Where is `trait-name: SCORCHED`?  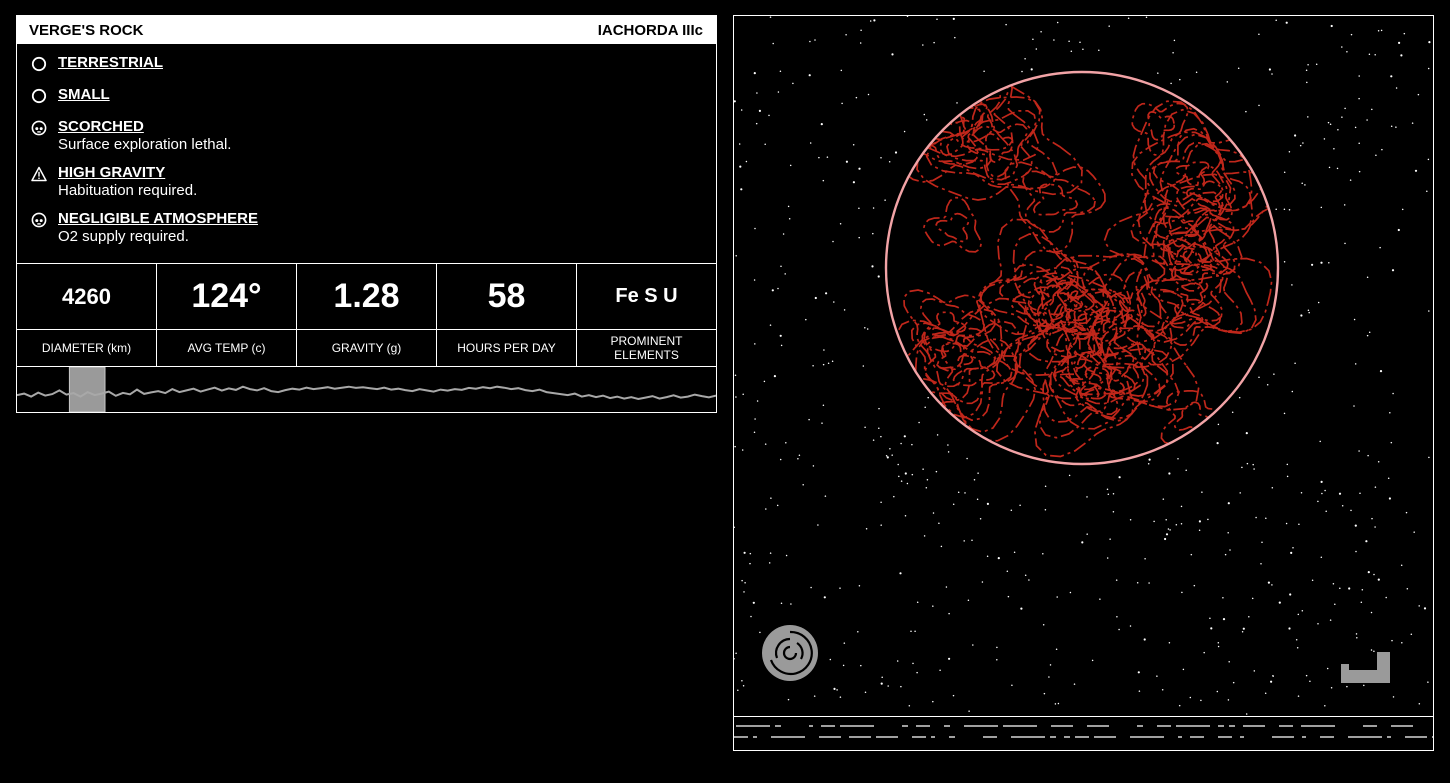
trait-name: SCORCHED is located at coordinates (101, 127).